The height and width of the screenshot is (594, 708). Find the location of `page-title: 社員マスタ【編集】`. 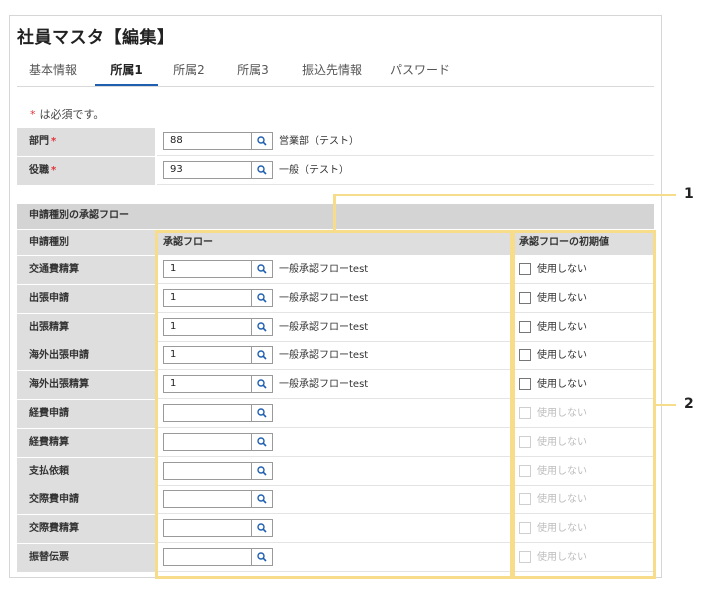

page-title: 社員マスタ【編集】 is located at coordinates (96, 38).